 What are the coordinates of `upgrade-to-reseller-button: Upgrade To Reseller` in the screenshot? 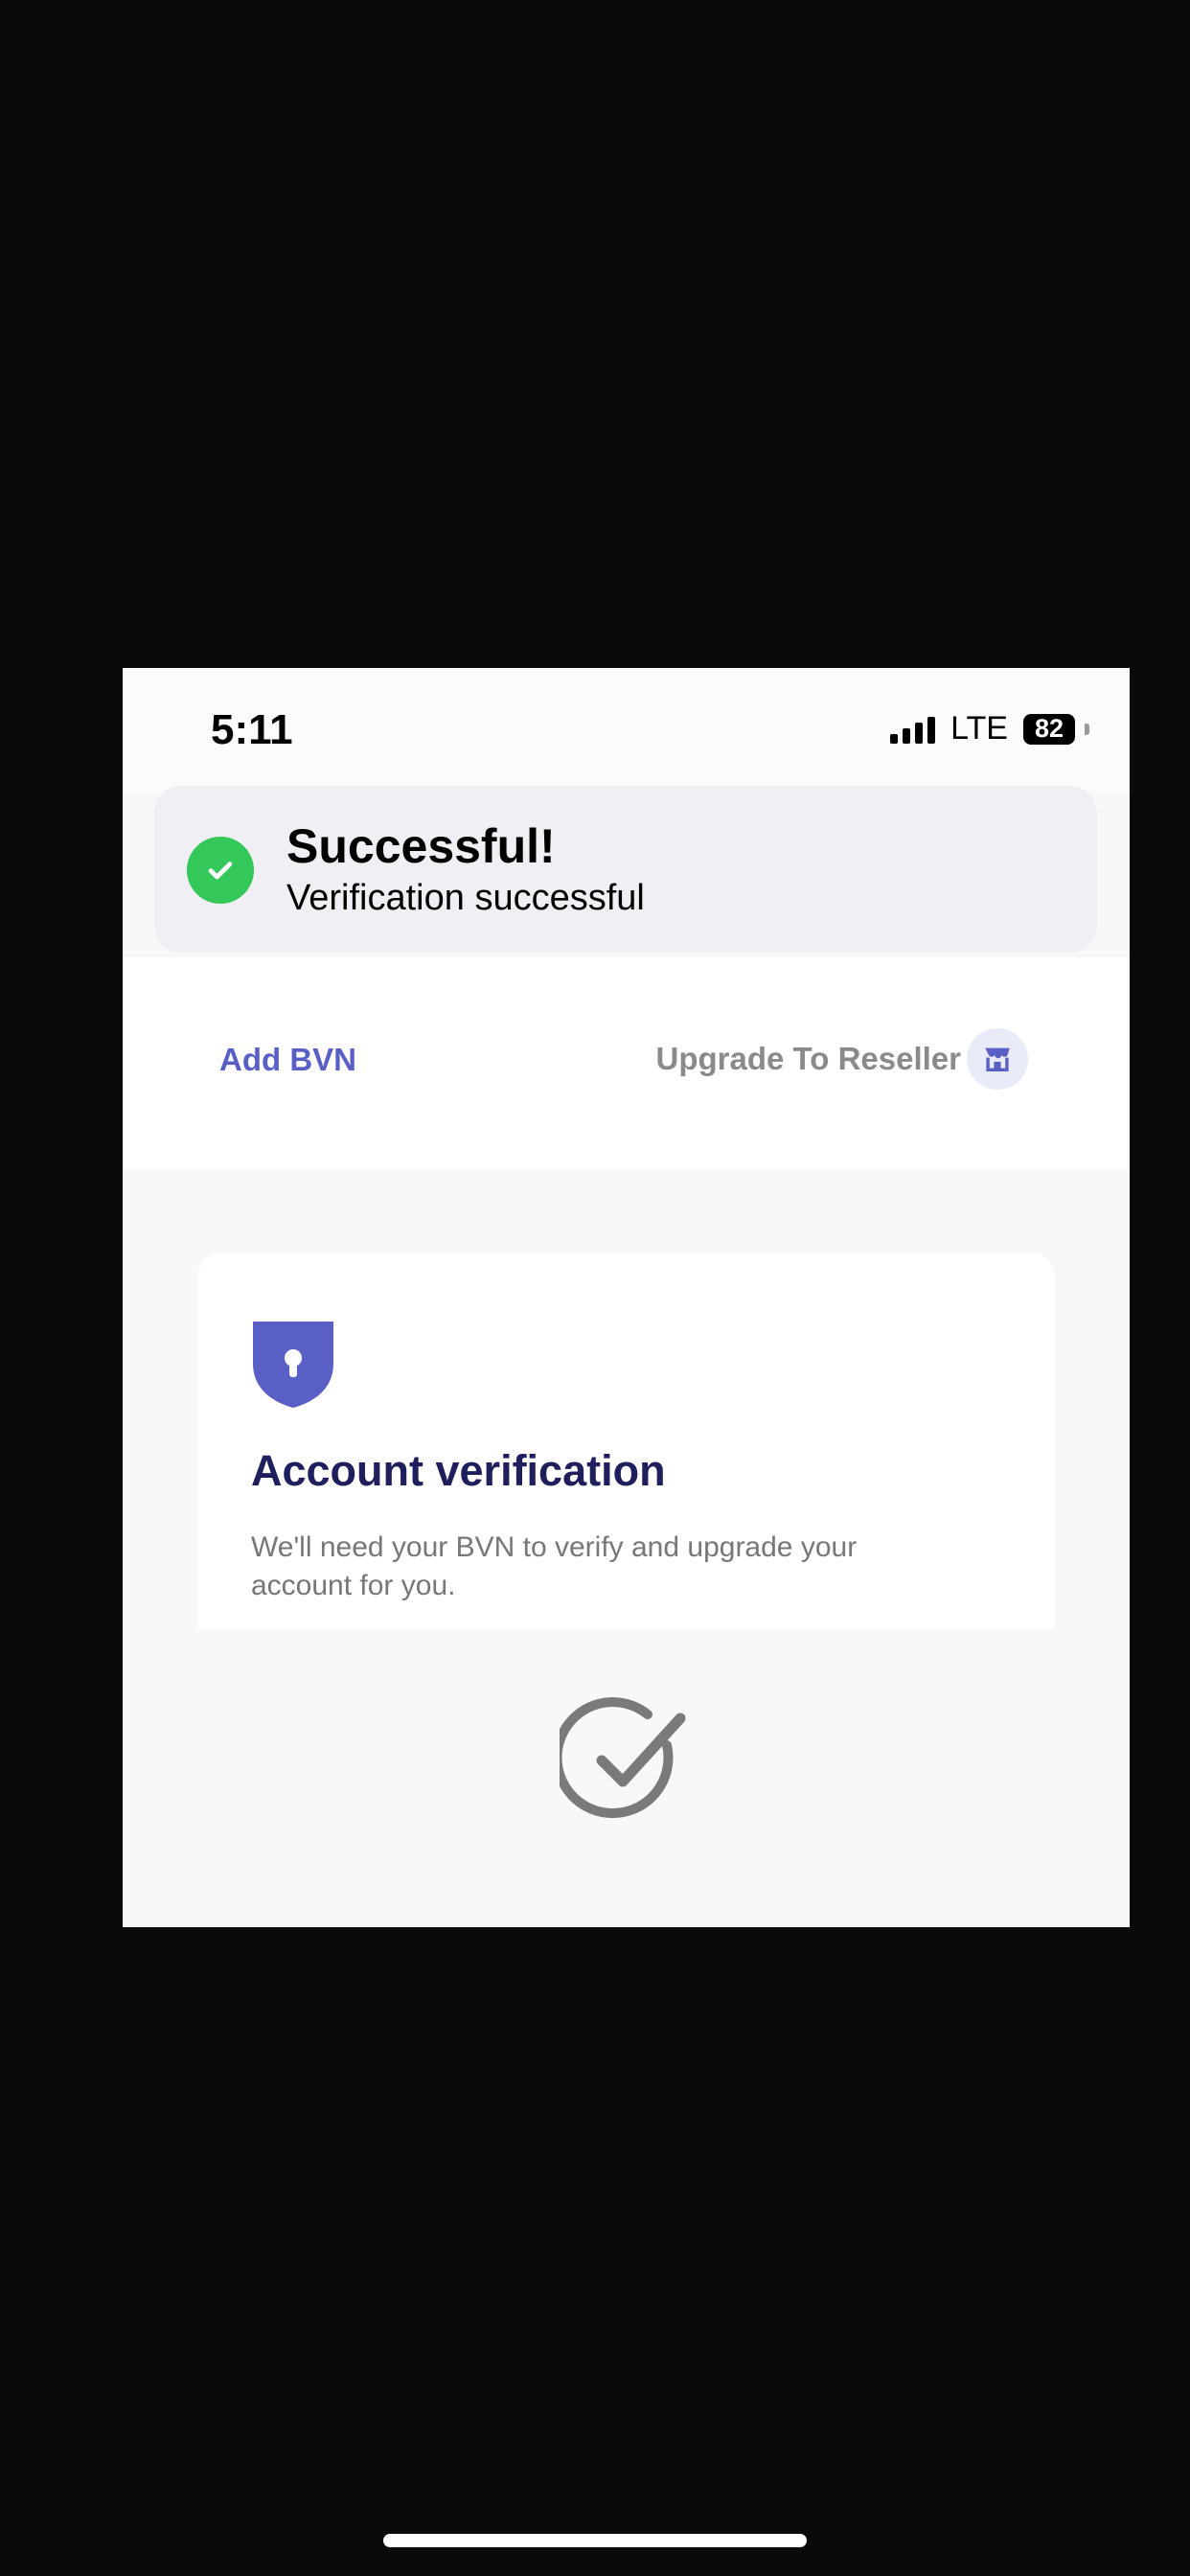 It's located at (842, 1059).